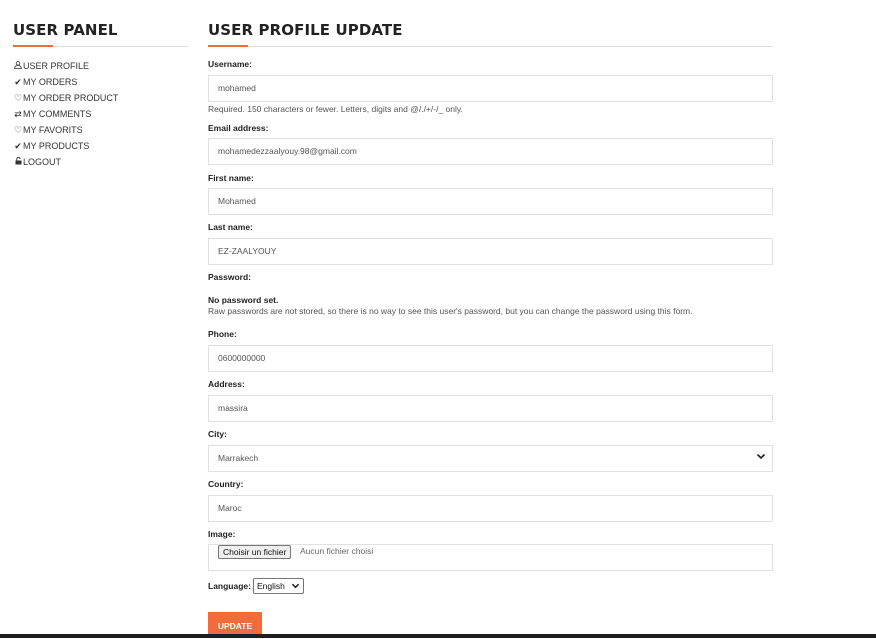  What do you see at coordinates (490, 251) in the screenshot?
I see `last-name-field: EZ-ZAALYOUY` at bounding box center [490, 251].